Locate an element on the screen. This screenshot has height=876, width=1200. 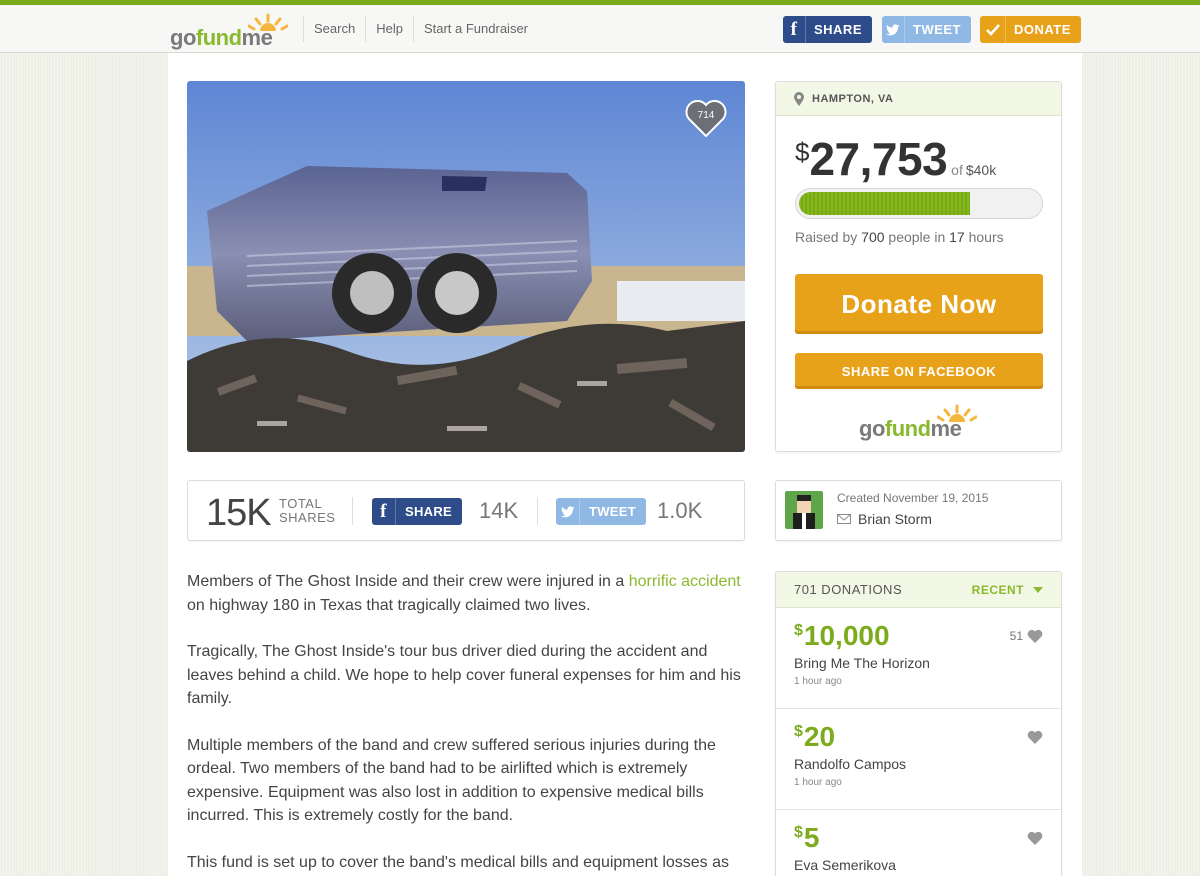
donations-sort-dropdown: RECENT is located at coordinates (1007, 590).